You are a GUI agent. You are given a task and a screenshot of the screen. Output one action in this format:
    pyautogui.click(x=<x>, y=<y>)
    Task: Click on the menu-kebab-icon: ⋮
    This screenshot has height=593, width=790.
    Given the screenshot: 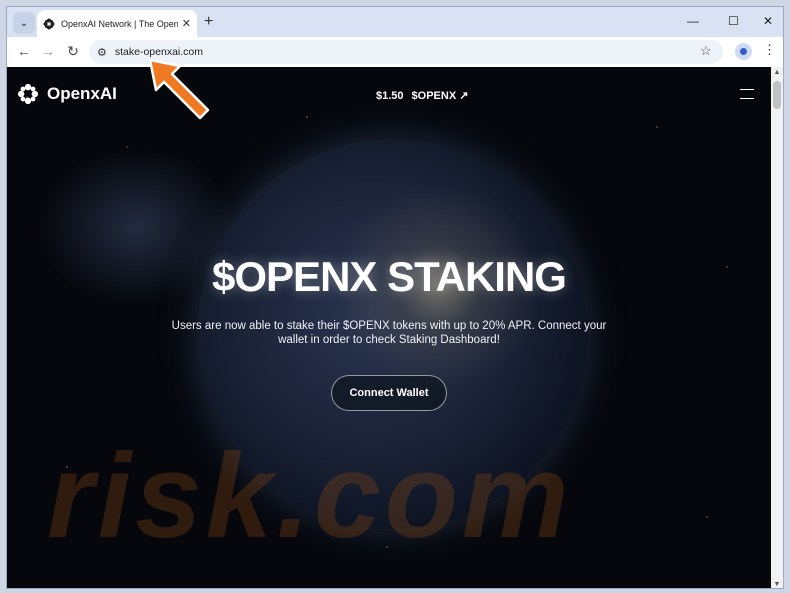 What is the action you would take?
    pyautogui.click(x=769, y=50)
    